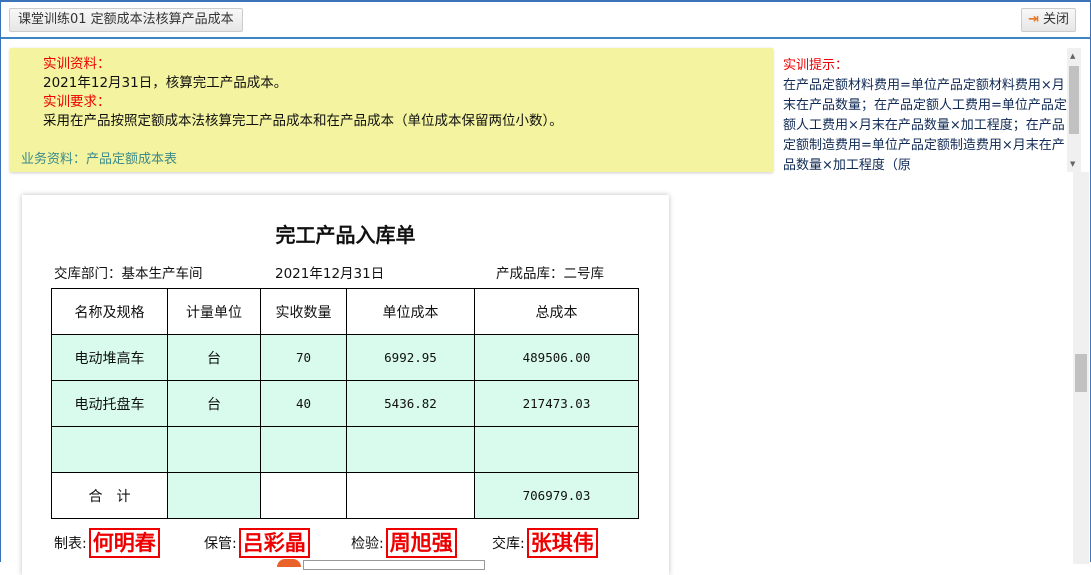 Image resolution: width=1091 pixels, height=575 pixels. I want to click on cell-qty, so click(303, 449).